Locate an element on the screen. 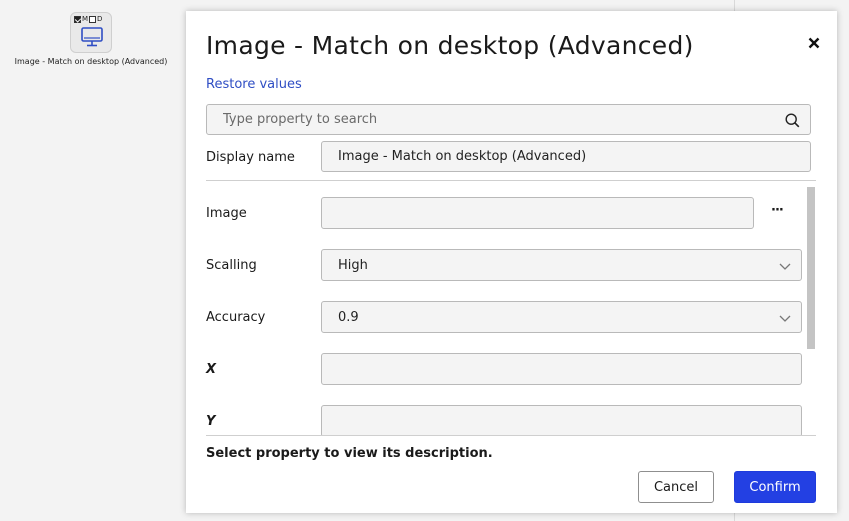  monitor-icon is located at coordinates (92, 39).